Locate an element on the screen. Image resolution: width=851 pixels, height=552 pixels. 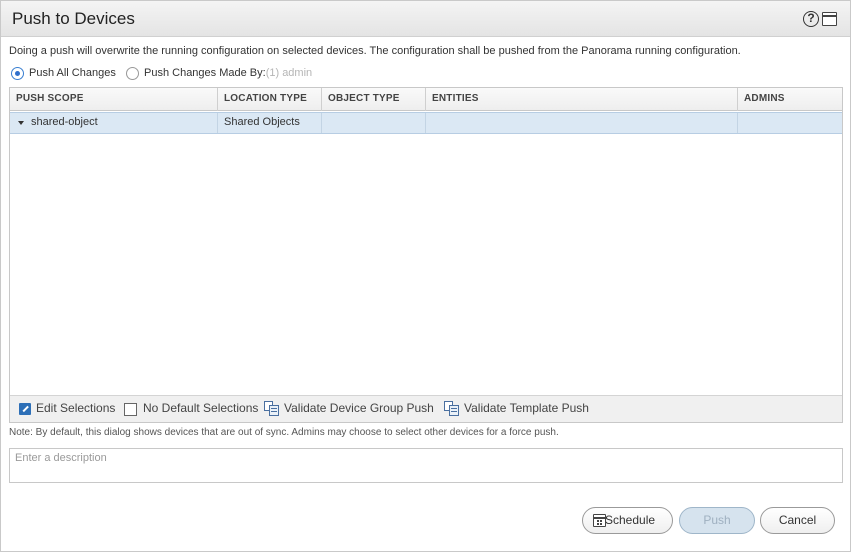
cell-push-scope: shared-object is located at coordinates (114, 123).